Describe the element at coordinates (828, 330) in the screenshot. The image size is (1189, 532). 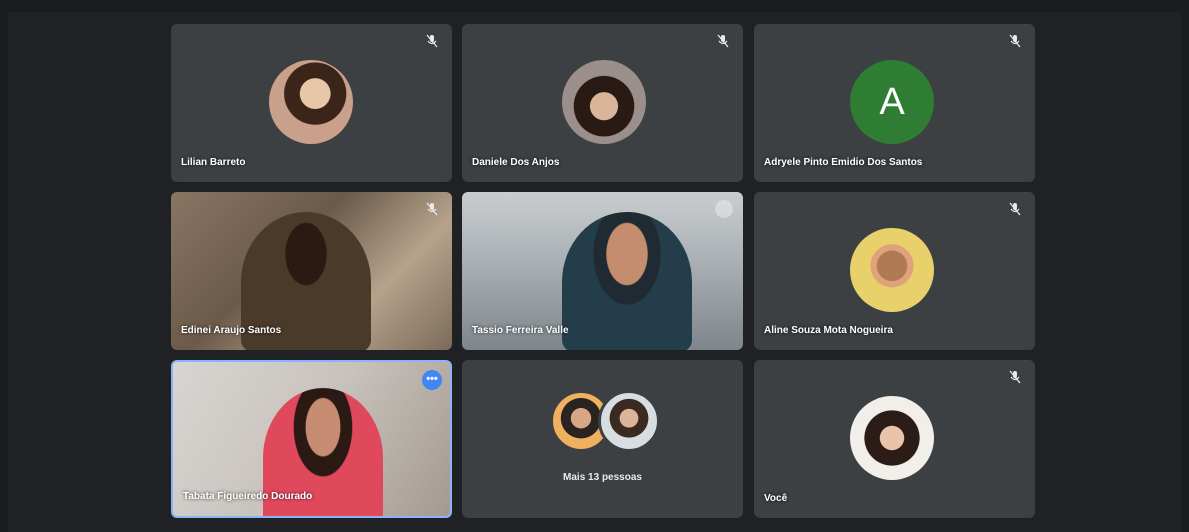
I see `participant-name: Aline Souza Mota Nogueira` at that location.